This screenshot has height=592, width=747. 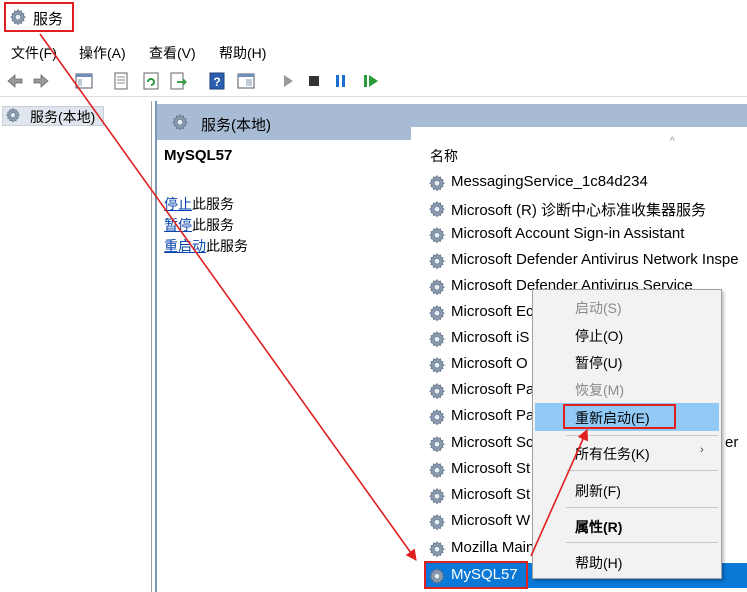 I want to click on start-icon, so click(x=288, y=81).